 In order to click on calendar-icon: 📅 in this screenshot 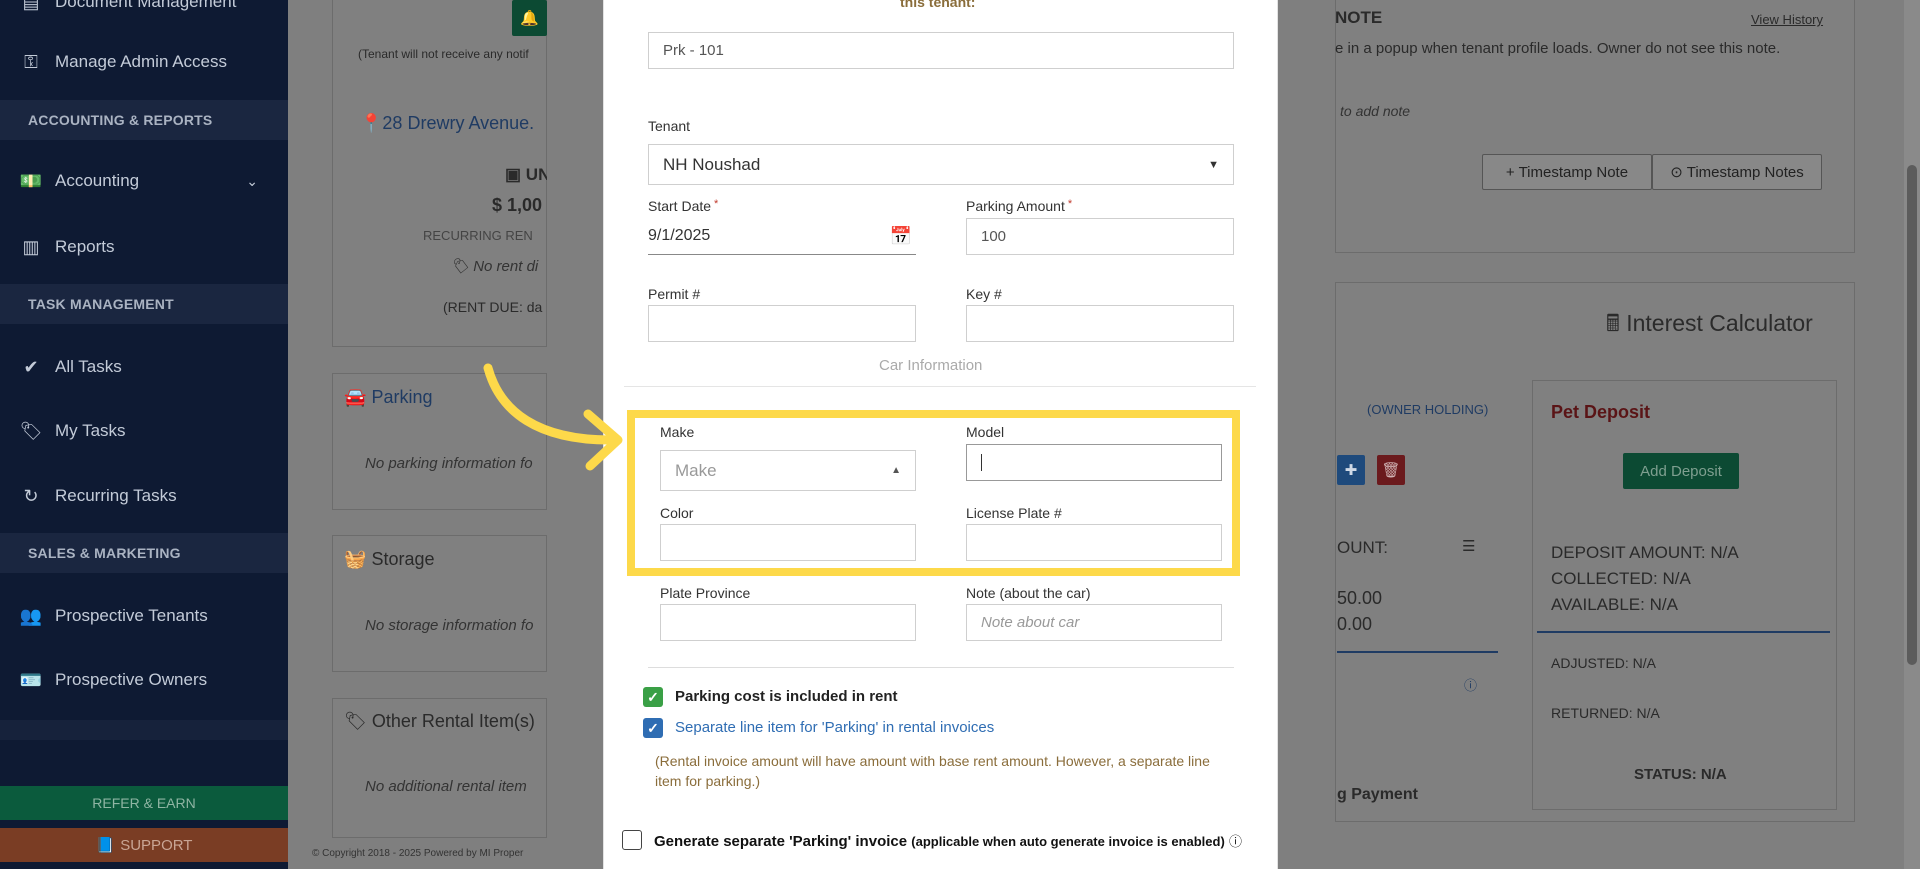, I will do `click(901, 236)`.